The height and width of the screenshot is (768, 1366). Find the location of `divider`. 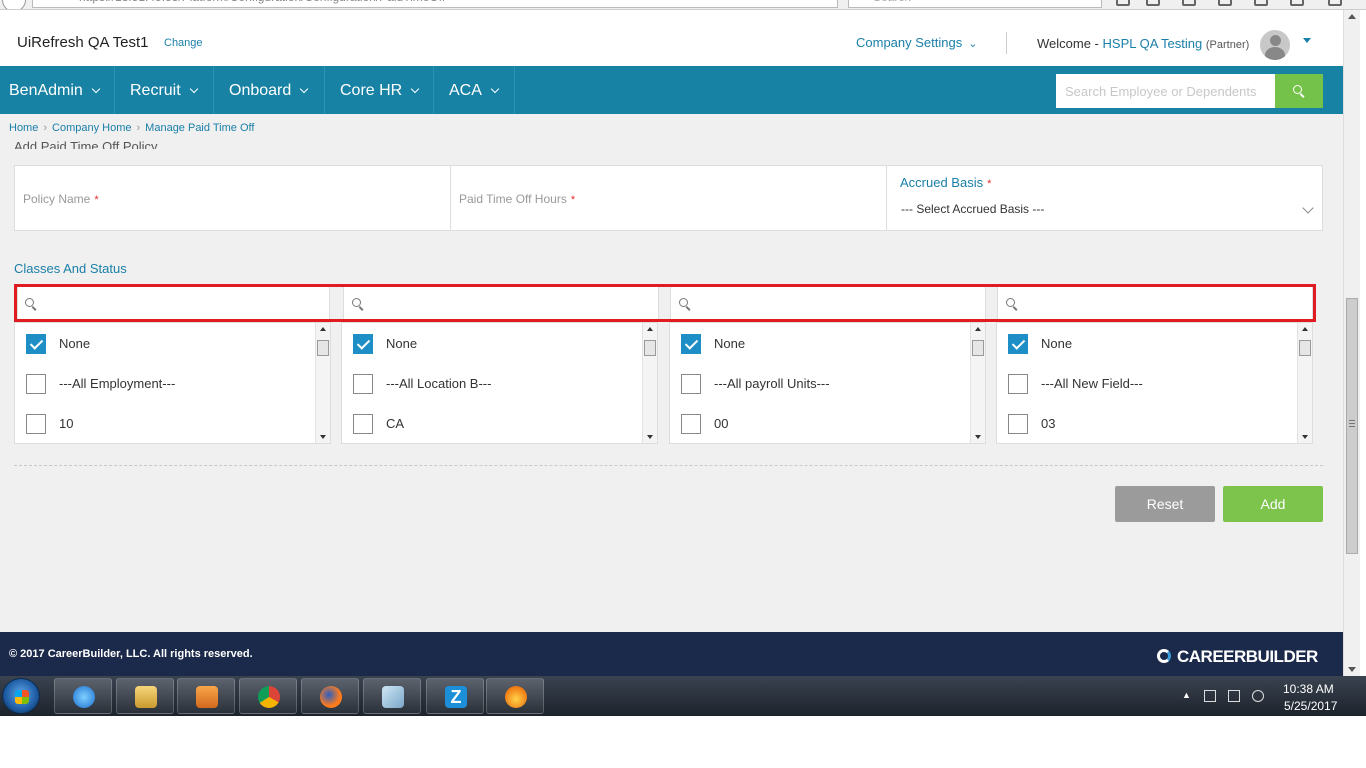

divider is located at coordinates (668, 465).